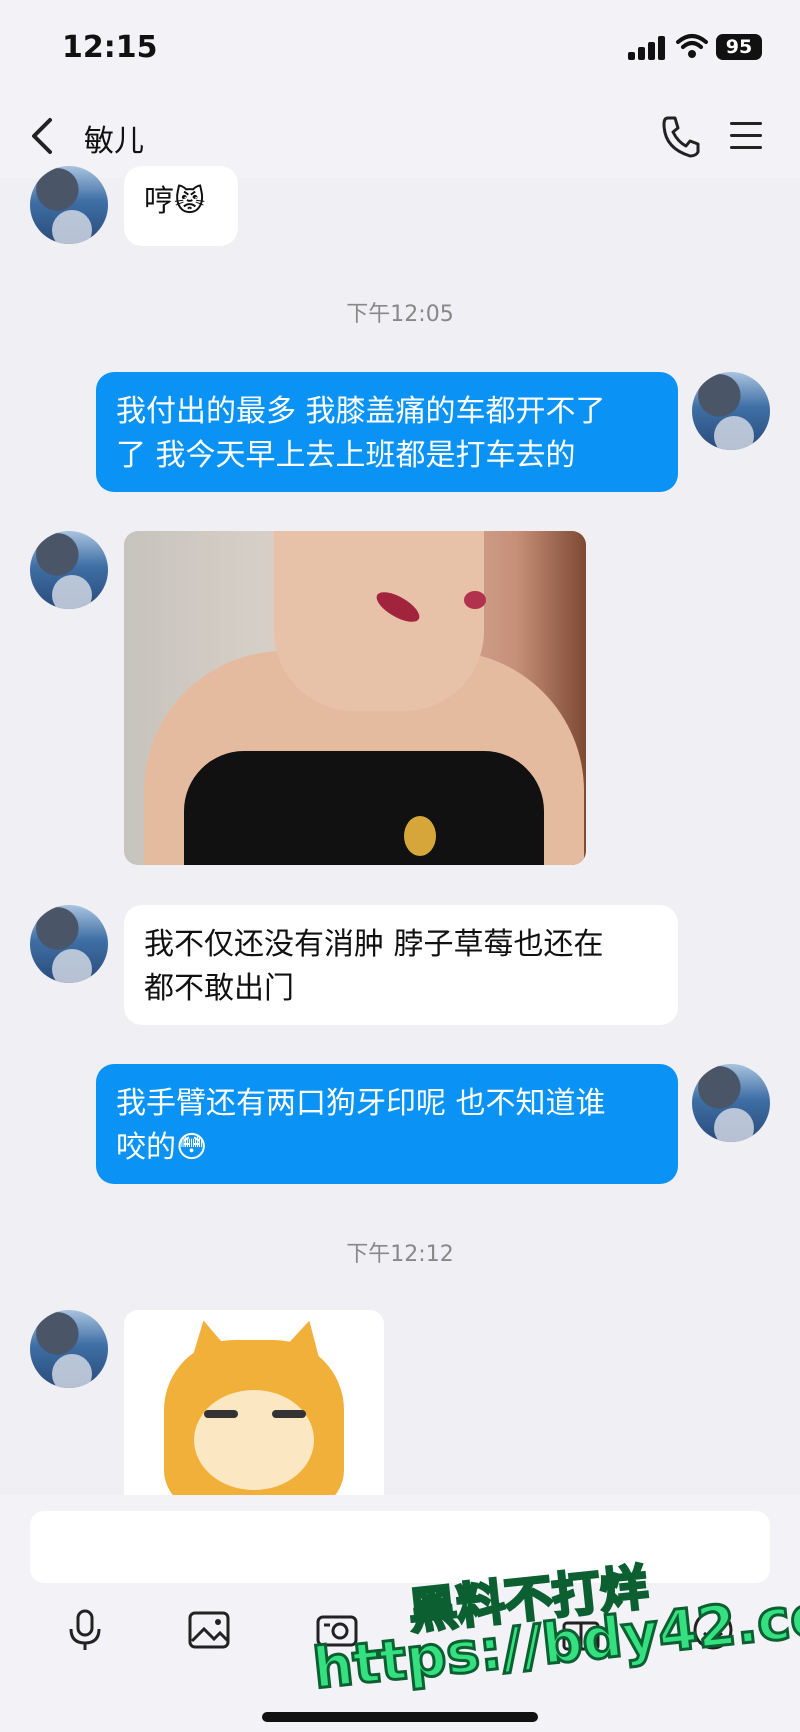 This screenshot has width=800, height=1732. I want to click on flushed-face-emoji-icon: 😳, so click(192, 1147).